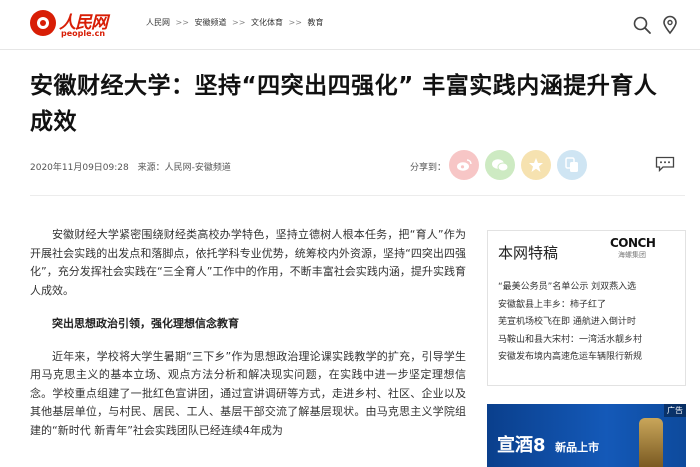  I want to click on conch-logo: CONCH 海螺集团, so click(645, 249).